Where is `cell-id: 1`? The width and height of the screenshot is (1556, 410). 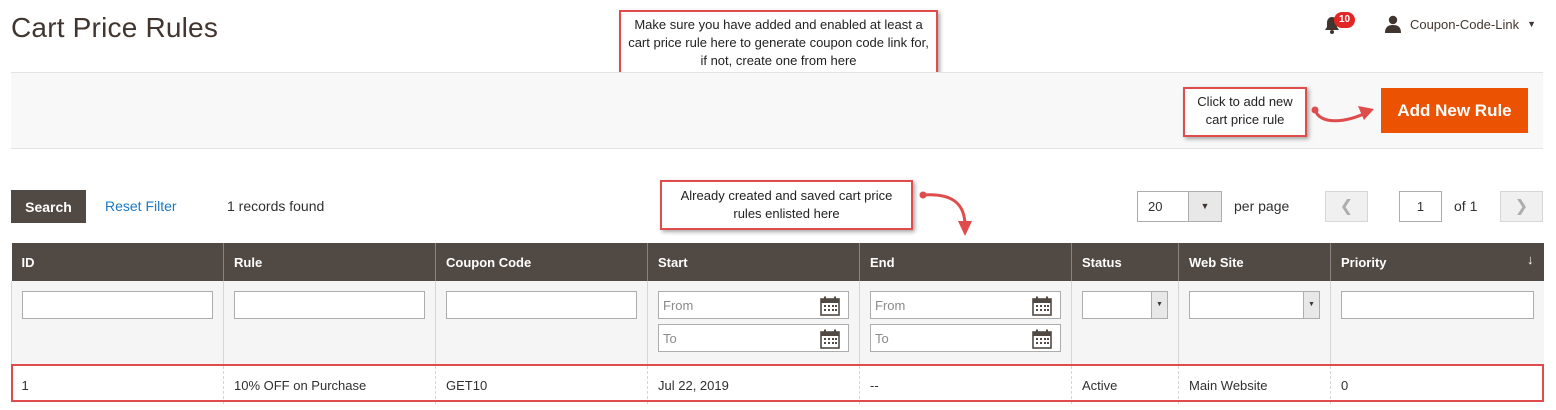 cell-id: 1 is located at coordinates (25, 385).